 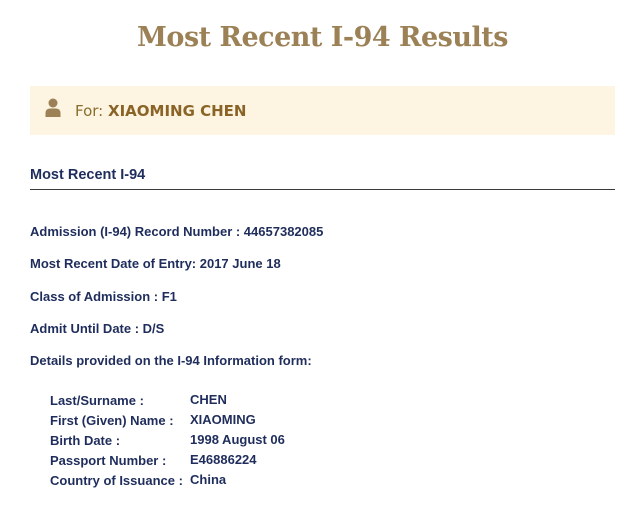 What do you see at coordinates (112, 420) in the screenshot?
I see `detail-label: First (Given) Name :` at bounding box center [112, 420].